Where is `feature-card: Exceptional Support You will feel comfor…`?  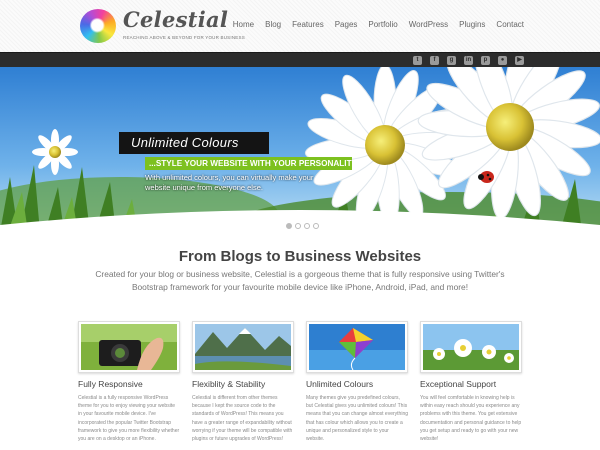
feature-card: Exceptional Support You will feel comfor… is located at coordinates (471, 382).